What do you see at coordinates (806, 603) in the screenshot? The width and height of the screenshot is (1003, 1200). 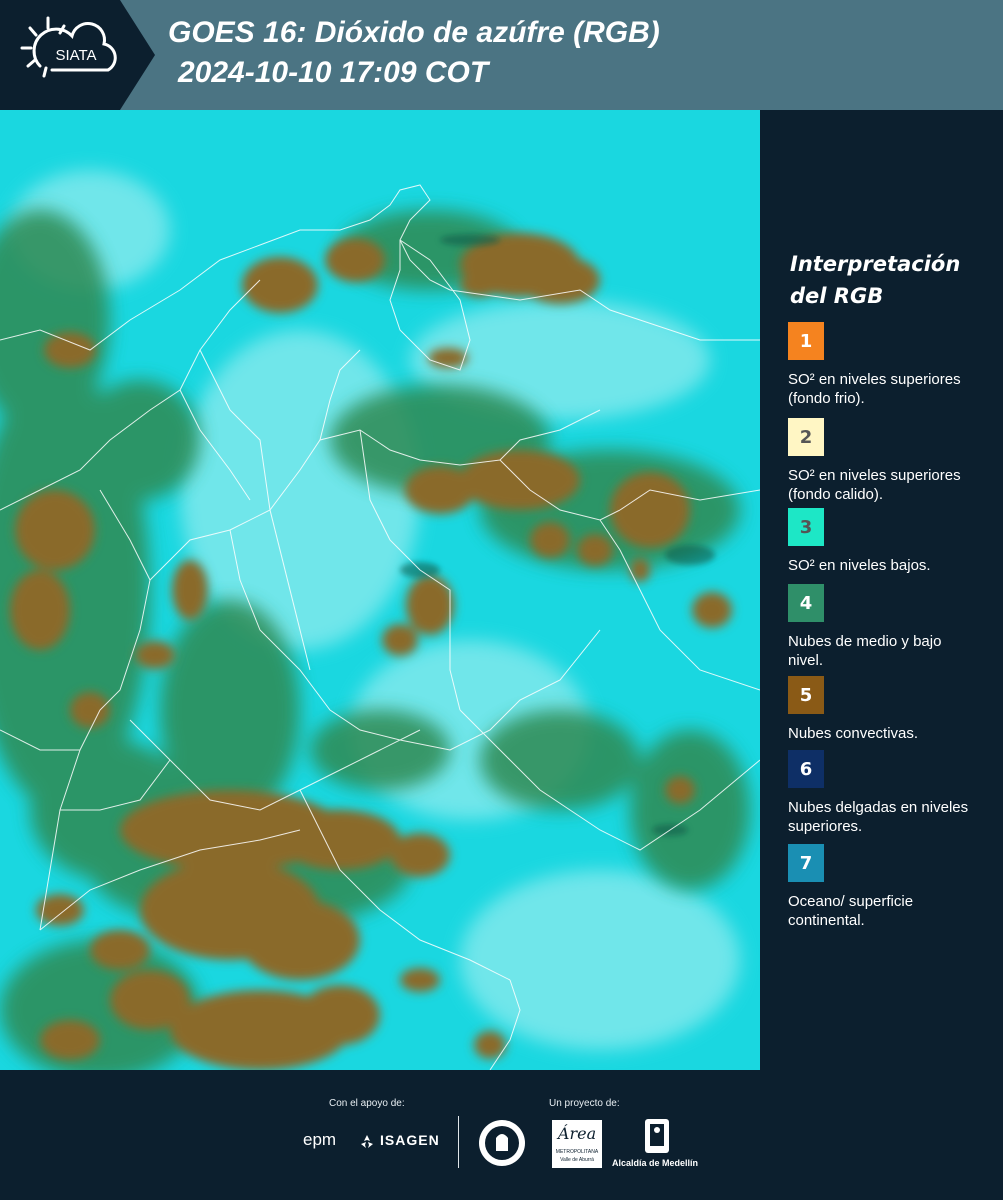 I see `legend-swatch-4: 4` at bounding box center [806, 603].